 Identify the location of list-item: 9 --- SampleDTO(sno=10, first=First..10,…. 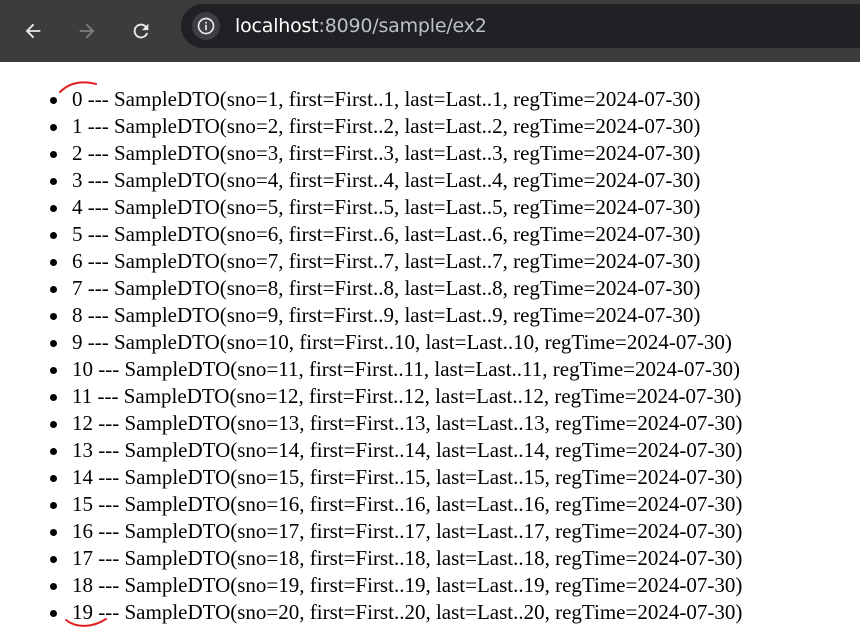
(371, 342).